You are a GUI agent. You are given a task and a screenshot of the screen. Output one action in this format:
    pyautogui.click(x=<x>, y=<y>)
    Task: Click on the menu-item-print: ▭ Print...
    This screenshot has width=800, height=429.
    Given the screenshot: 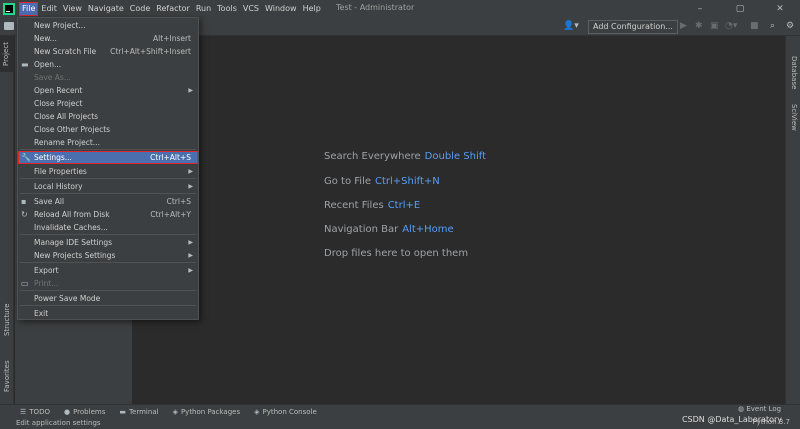 What is the action you would take?
    pyautogui.click(x=40, y=283)
    